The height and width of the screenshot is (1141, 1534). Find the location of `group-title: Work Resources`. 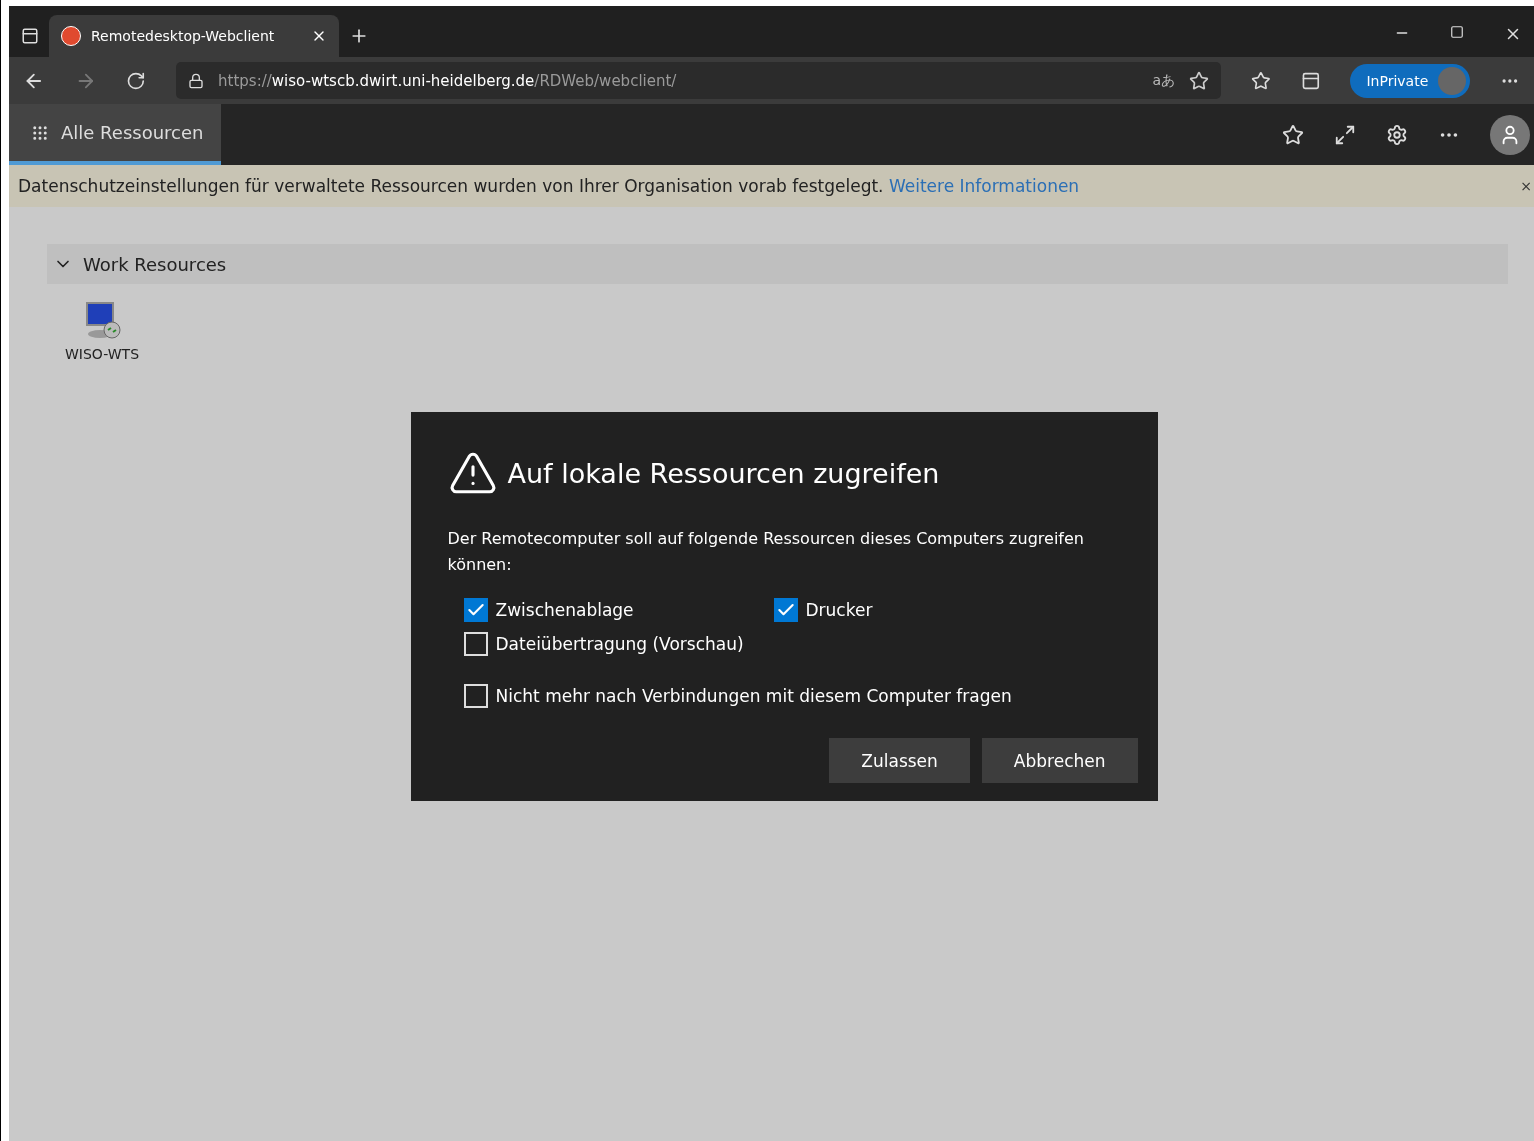

group-title: Work Resources is located at coordinates (155, 264).